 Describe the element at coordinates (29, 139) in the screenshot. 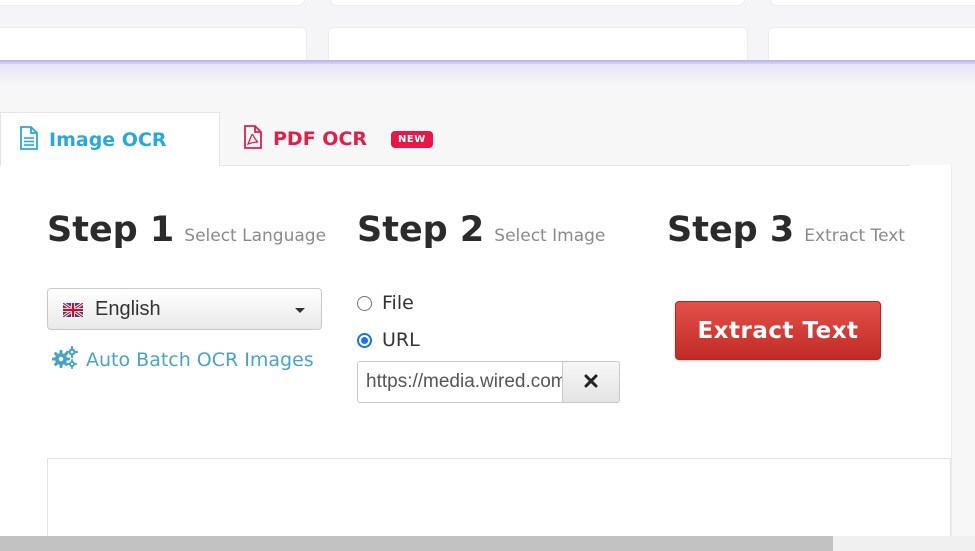

I see `document-icon` at that location.